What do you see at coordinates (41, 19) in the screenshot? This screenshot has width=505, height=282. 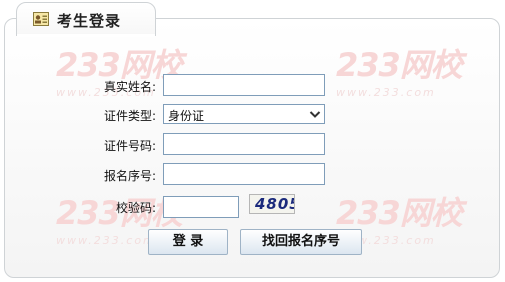 I see `id-card-icon` at bounding box center [41, 19].